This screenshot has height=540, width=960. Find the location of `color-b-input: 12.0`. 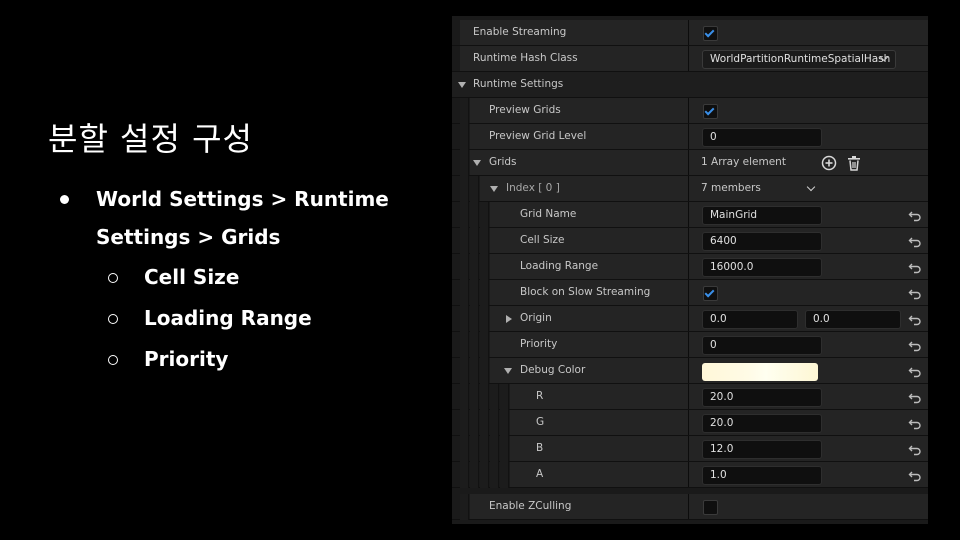

color-b-input: 12.0 is located at coordinates (762, 449).